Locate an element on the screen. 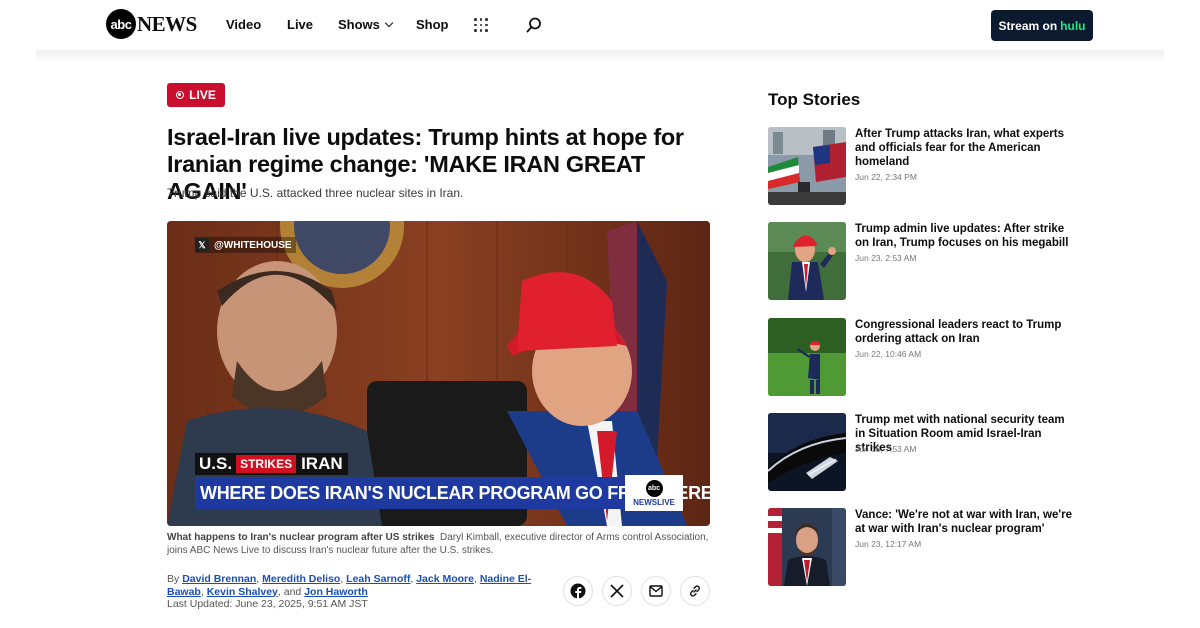 The height and width of the screenshot is (628, 1200). newslive-abc-logo: abc is located at coordinates (654, 488).